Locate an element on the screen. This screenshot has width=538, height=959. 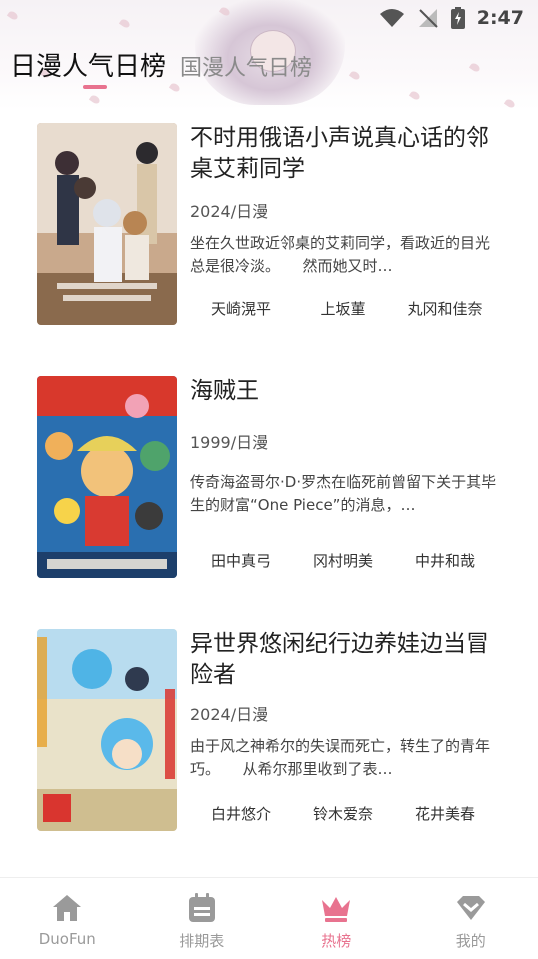
anime-title: 不时用俄语小声说真心话的邻桌艾莉同学 is located at coordinates (350, 154).